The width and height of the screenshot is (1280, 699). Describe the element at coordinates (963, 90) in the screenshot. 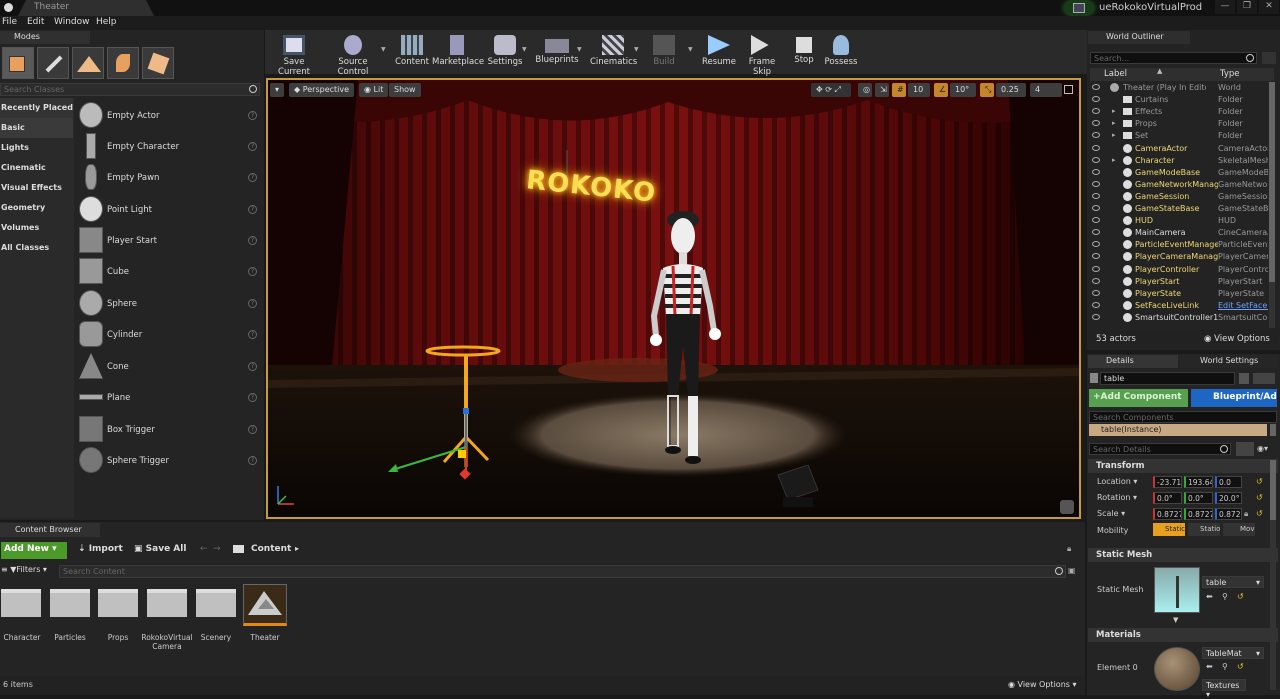

I see `rotation-snap-value: 10°` at that location.